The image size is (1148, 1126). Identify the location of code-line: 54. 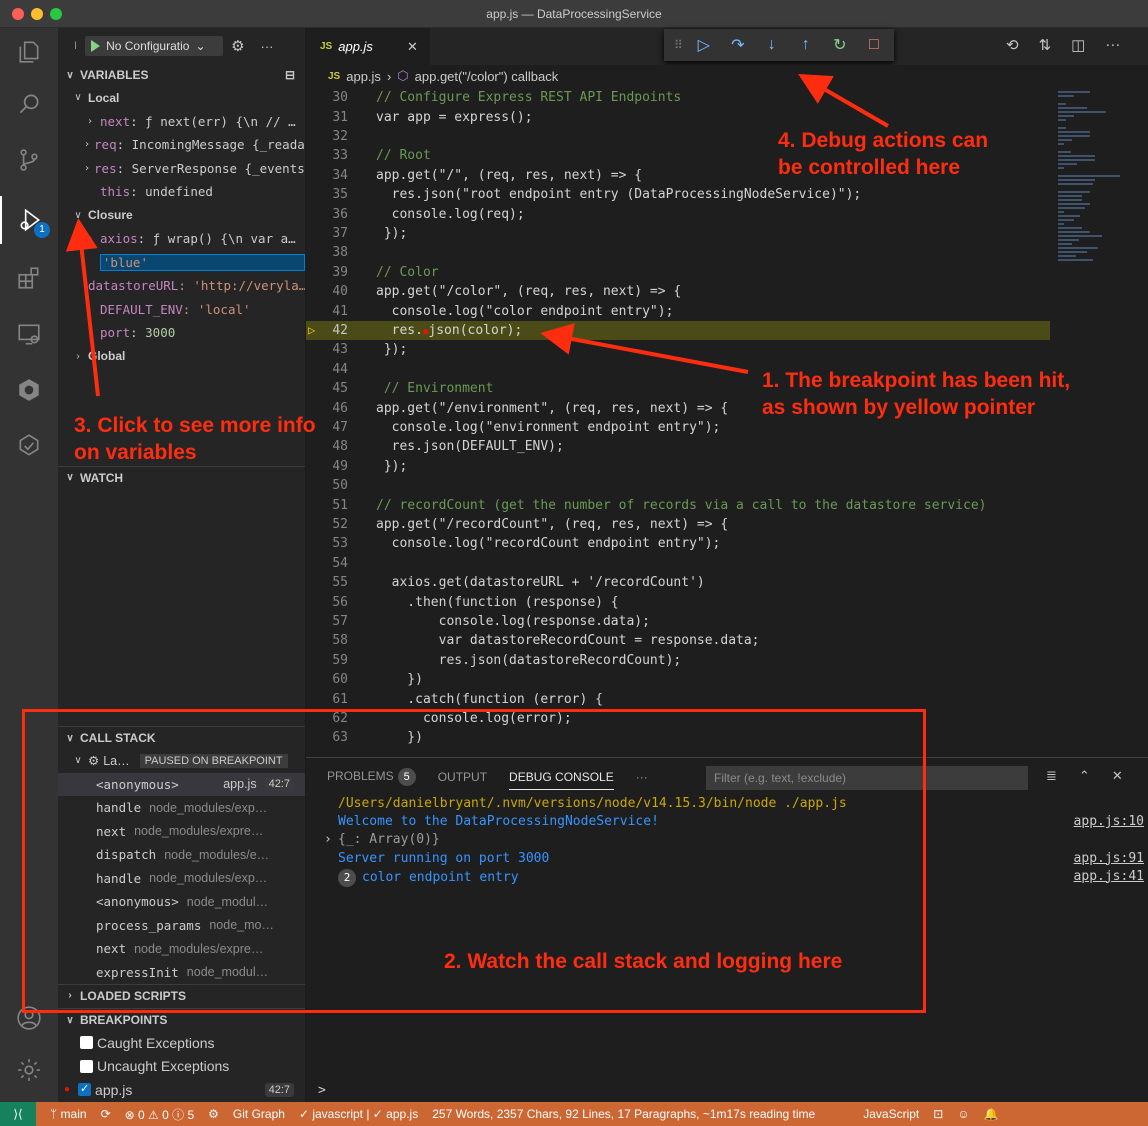
(678, 563).